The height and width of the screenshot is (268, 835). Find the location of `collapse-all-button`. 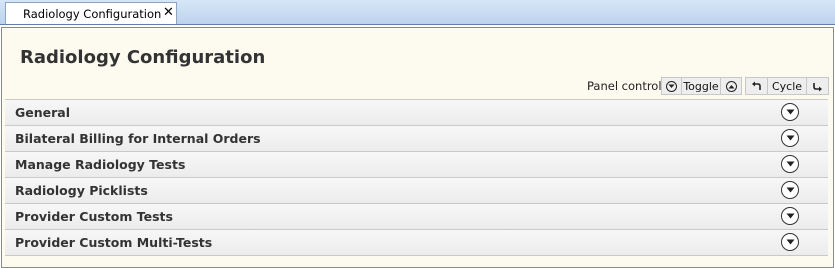

collapse-all-button is located at coordinates (731, 86).